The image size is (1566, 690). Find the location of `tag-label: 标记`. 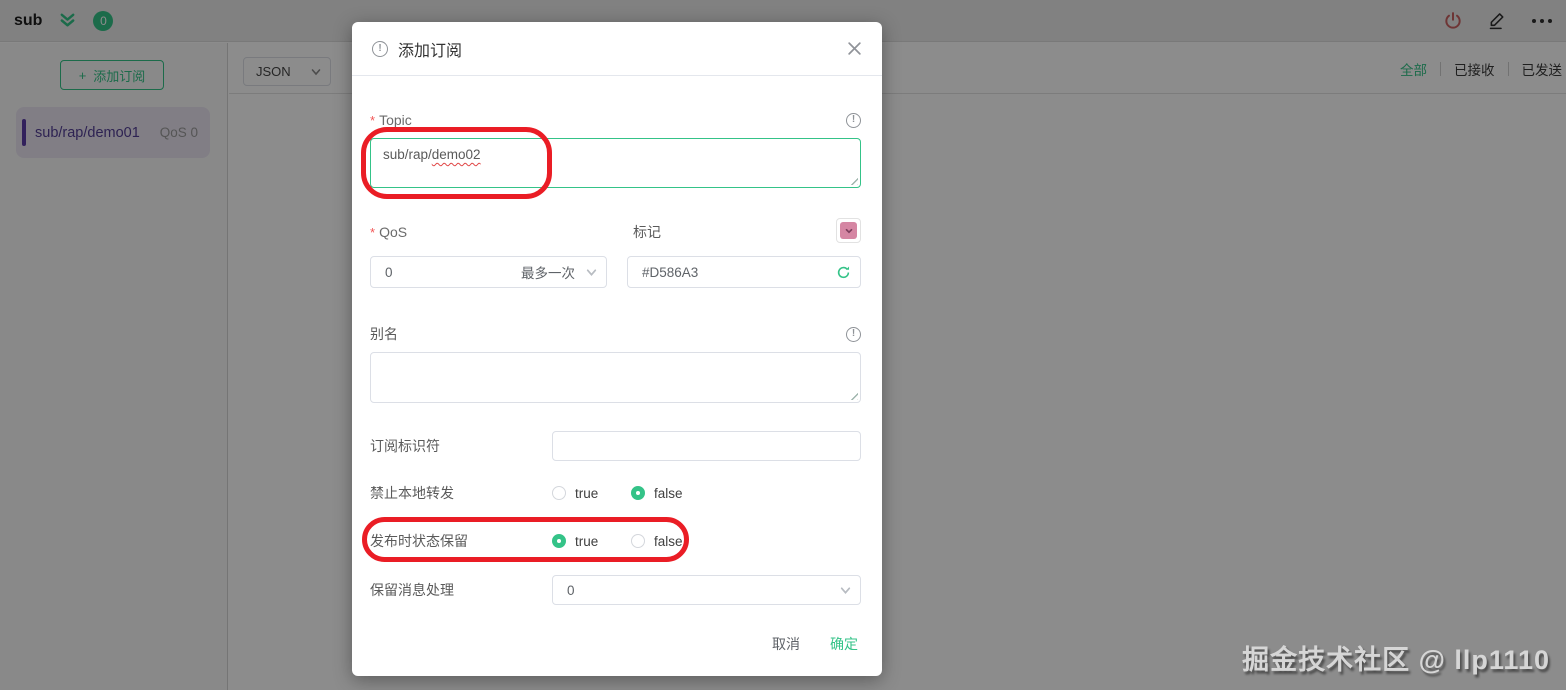

tag-label: 标记 is located at coordinates (647, 232).